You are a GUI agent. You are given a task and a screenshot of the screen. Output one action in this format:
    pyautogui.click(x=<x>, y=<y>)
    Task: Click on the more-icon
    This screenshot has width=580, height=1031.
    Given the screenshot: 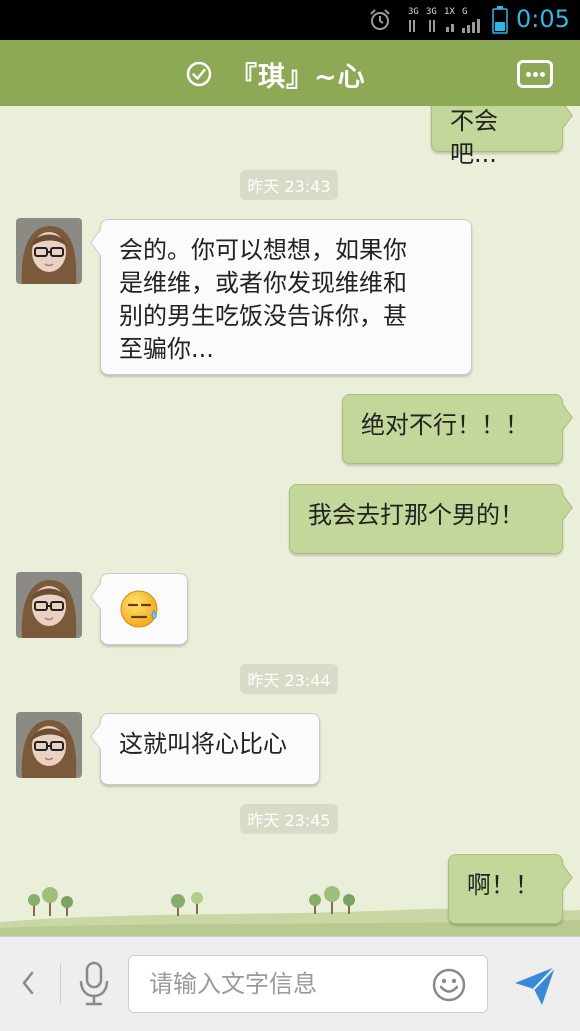 What is the action you would take?
    pyautogui.click(x=535, y=74)
    